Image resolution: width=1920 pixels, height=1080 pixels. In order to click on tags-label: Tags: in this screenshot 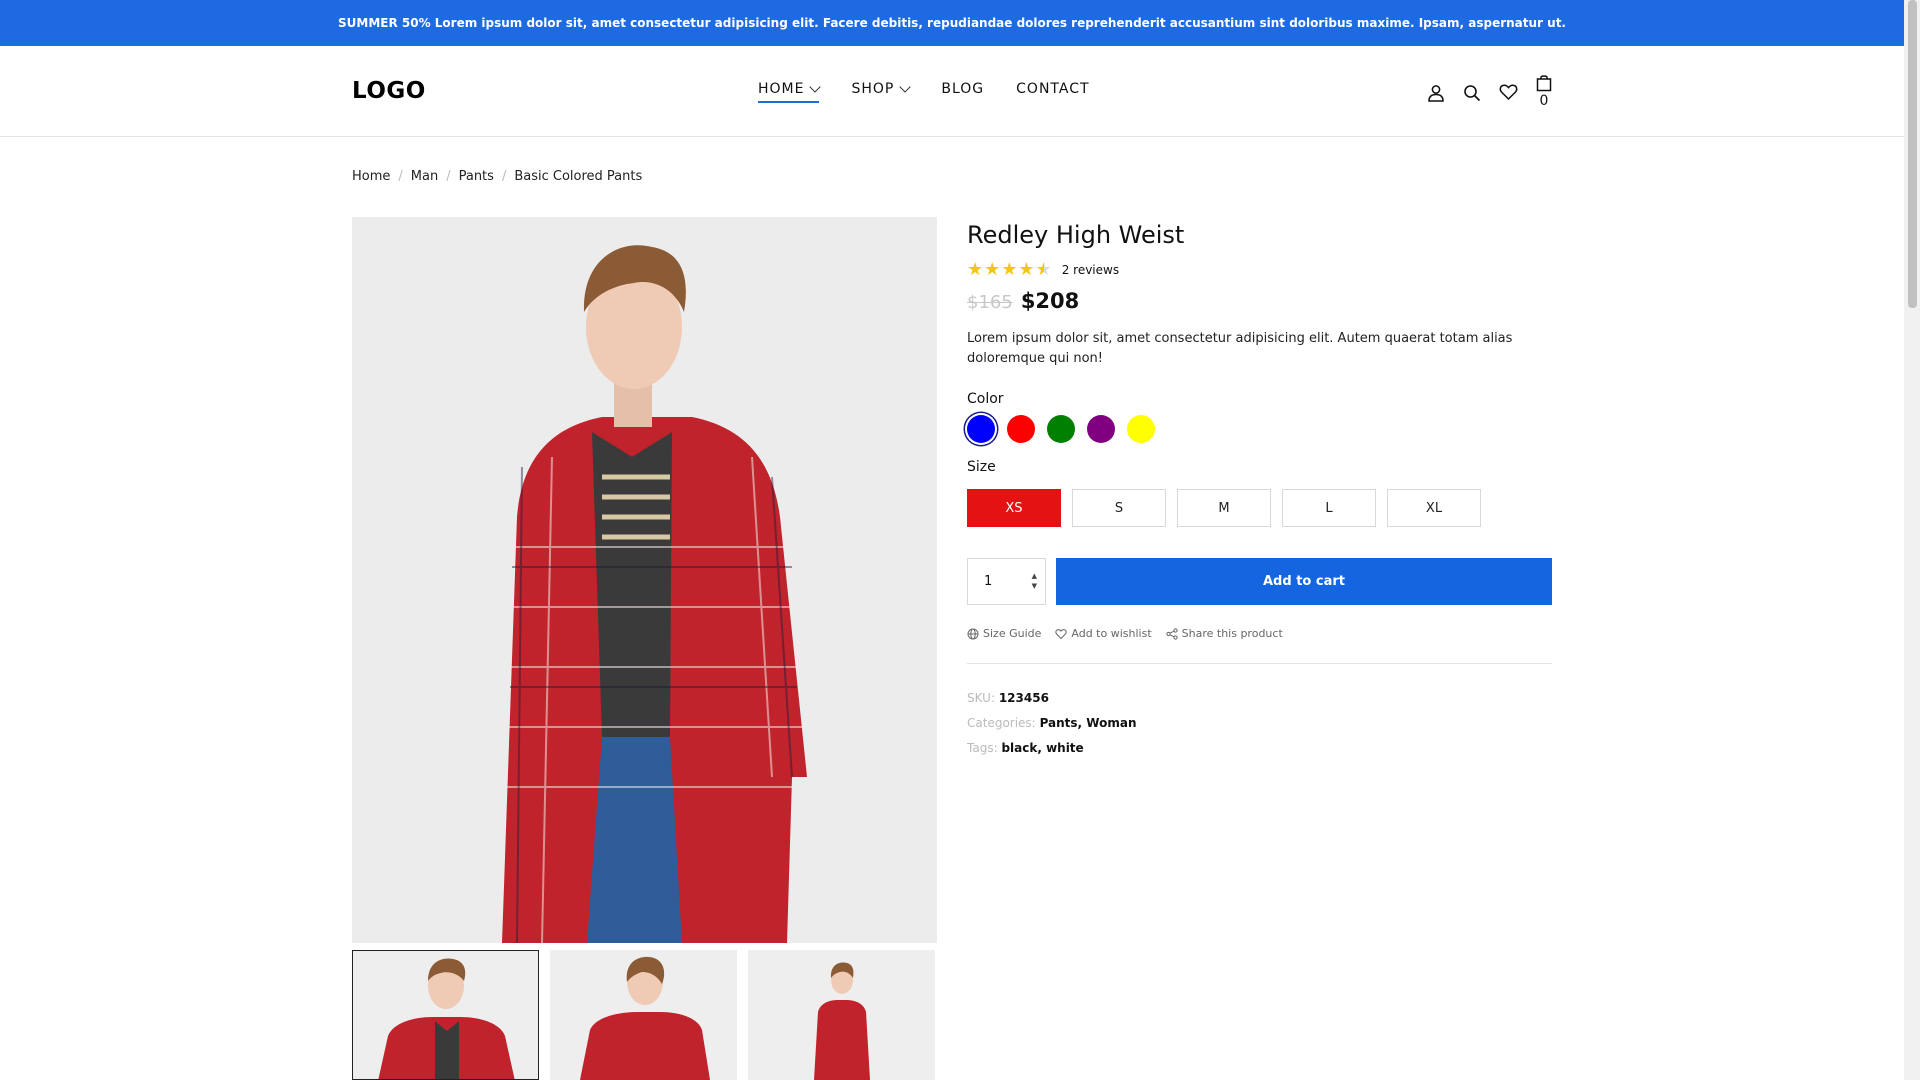, I will do `click(982, 748)`.